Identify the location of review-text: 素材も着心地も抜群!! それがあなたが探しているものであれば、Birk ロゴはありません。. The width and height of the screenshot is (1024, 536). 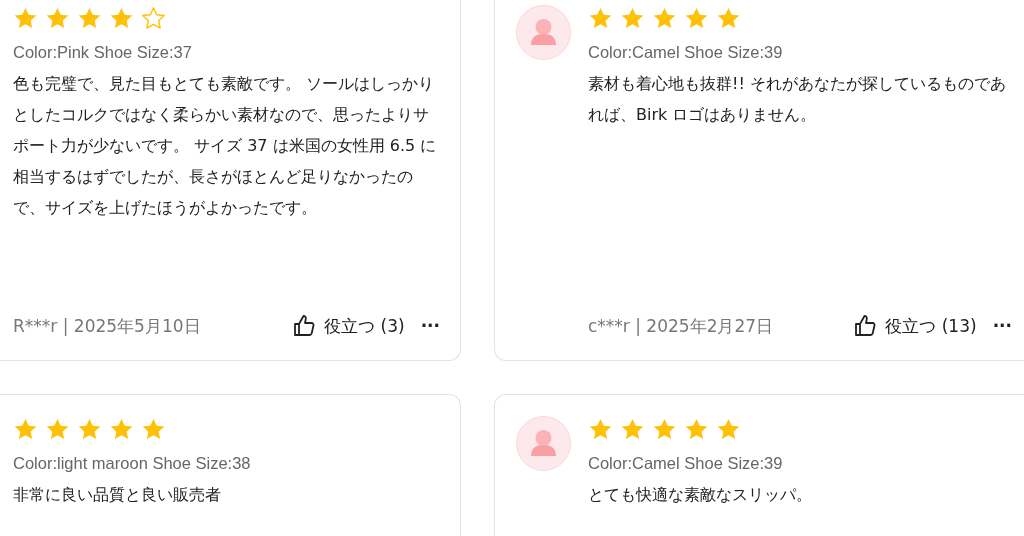
(797, 99).